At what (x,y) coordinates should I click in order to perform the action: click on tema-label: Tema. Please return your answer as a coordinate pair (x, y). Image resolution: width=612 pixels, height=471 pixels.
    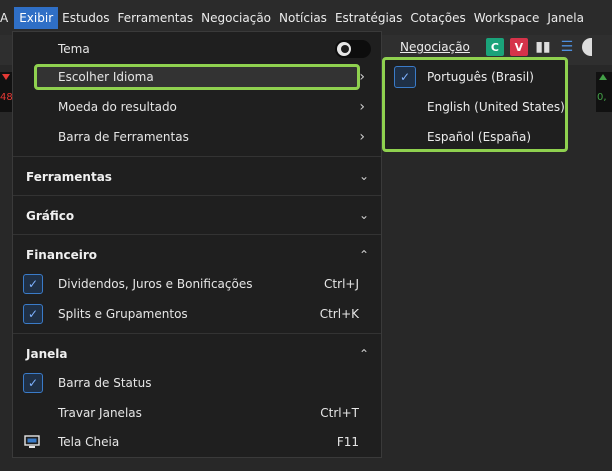
    Looking at the image, I should click on (74, 49).